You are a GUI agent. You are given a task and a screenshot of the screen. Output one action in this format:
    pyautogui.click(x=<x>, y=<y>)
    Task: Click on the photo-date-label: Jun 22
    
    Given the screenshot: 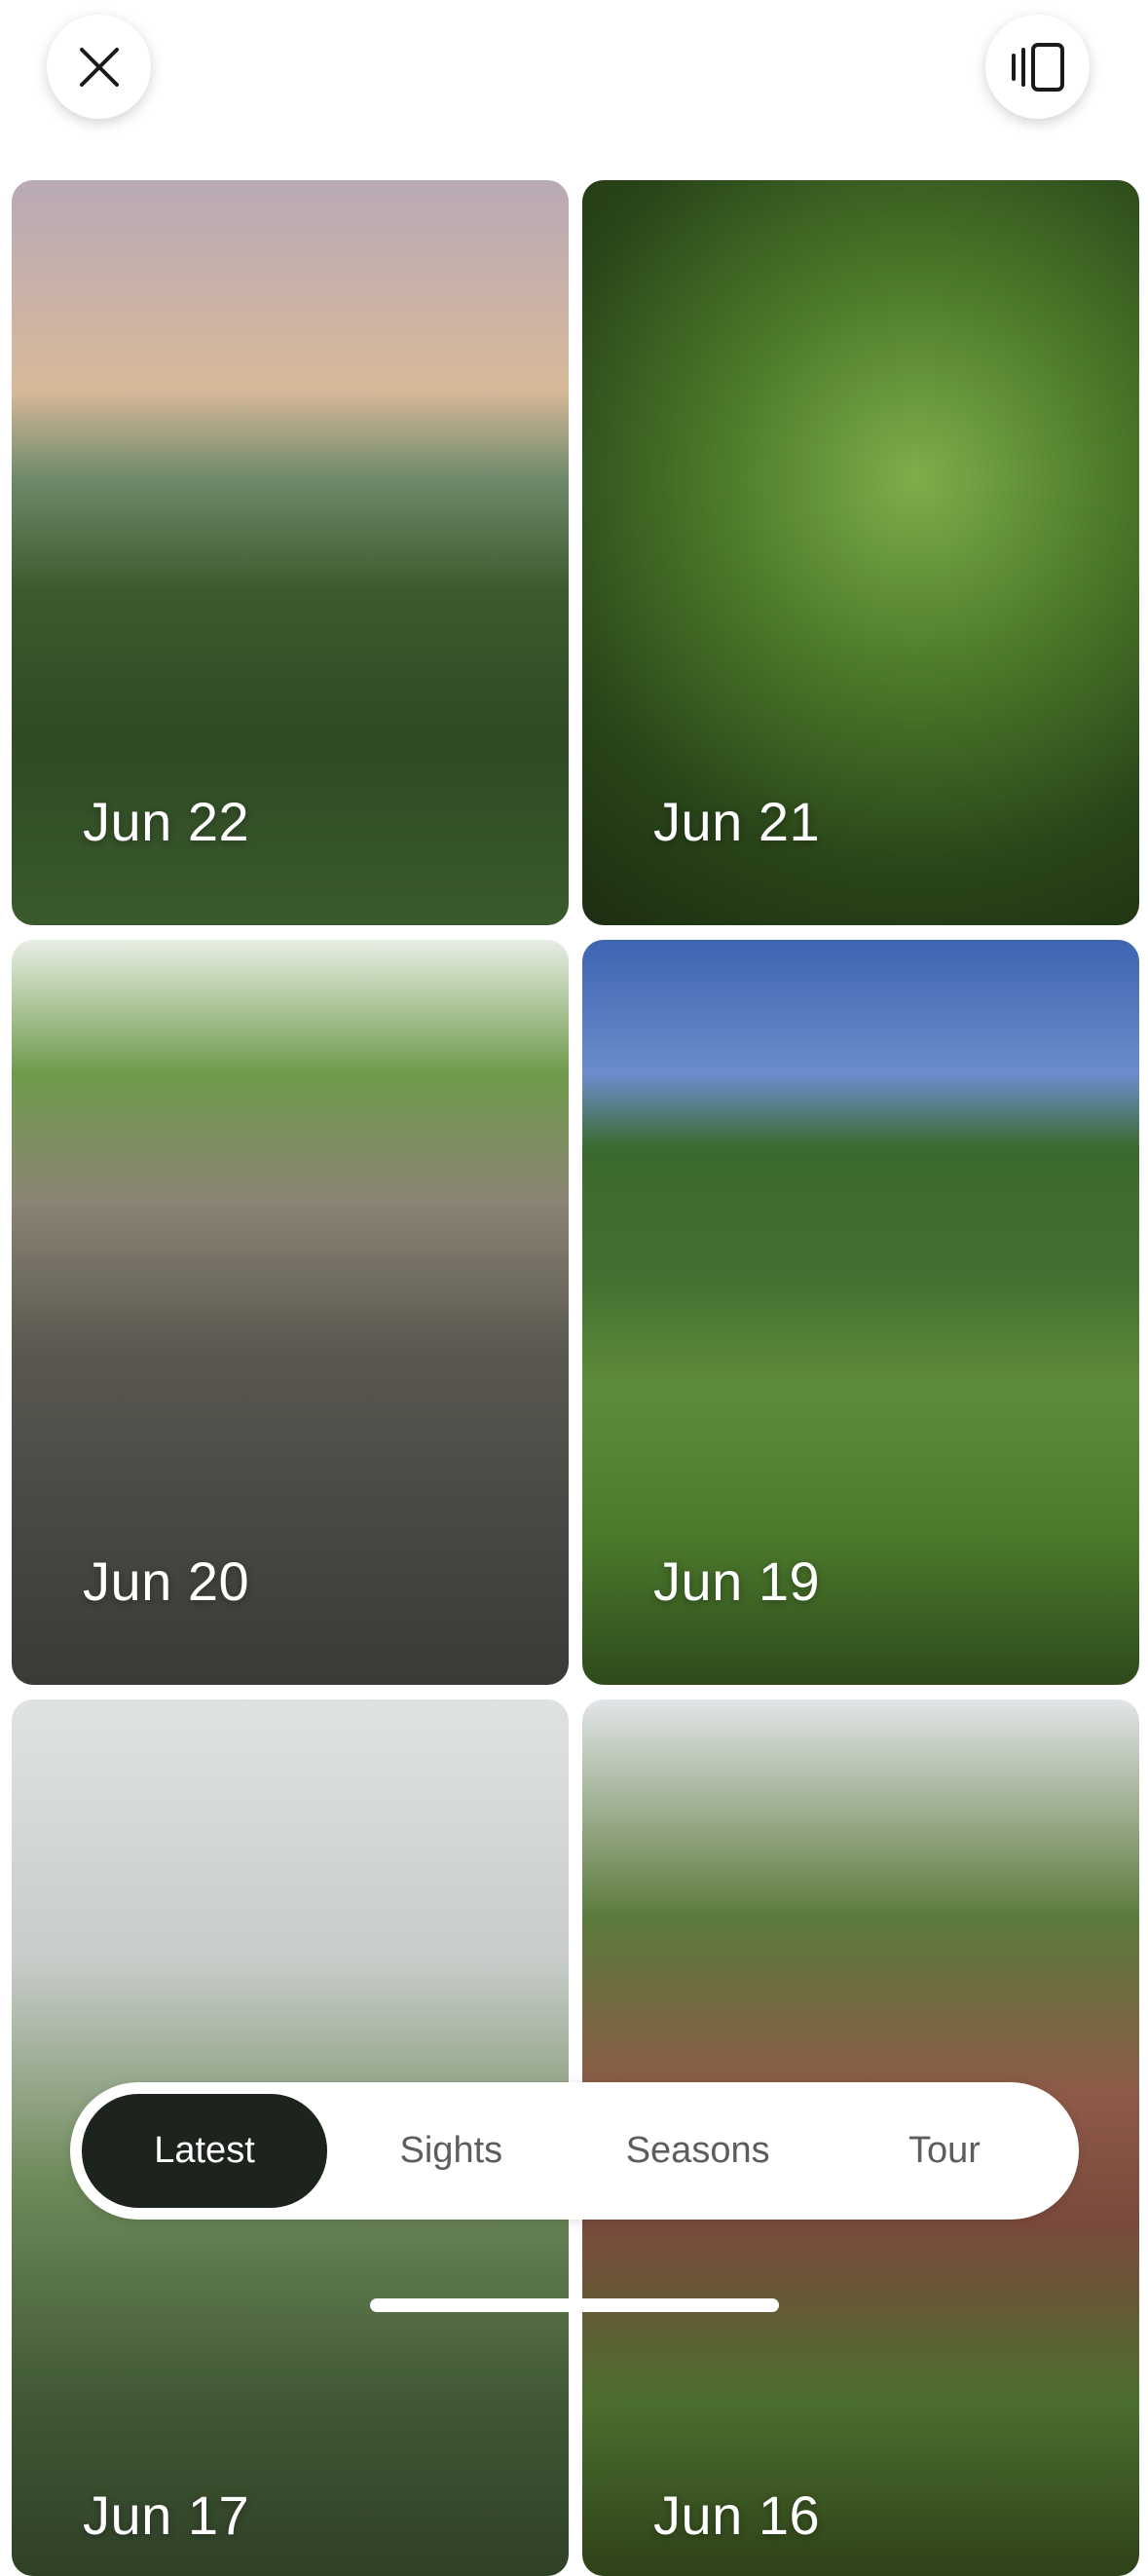 What is the action you would take?
    pyautogui.click(x=166, y=821)
    